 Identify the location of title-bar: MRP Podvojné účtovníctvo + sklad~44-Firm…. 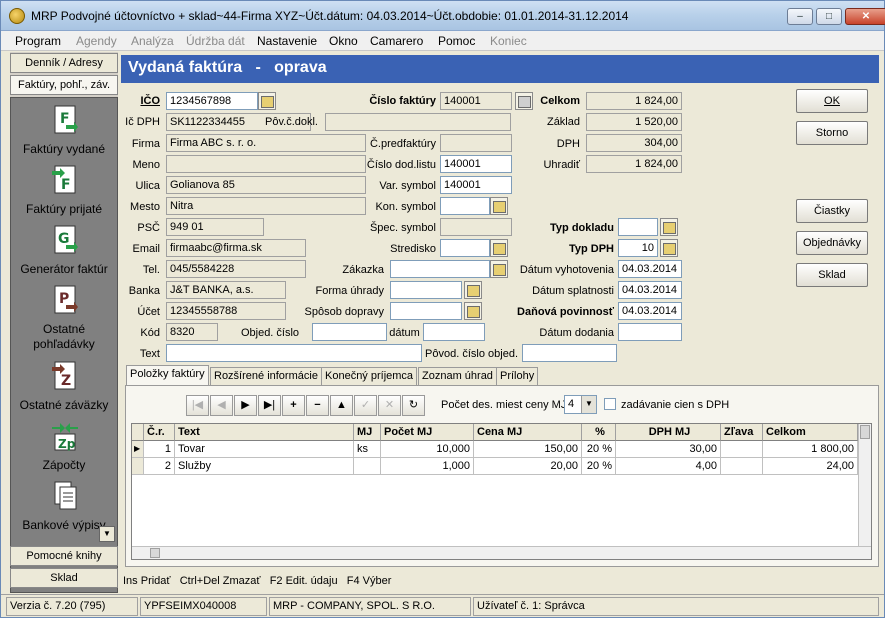
(443, 16).